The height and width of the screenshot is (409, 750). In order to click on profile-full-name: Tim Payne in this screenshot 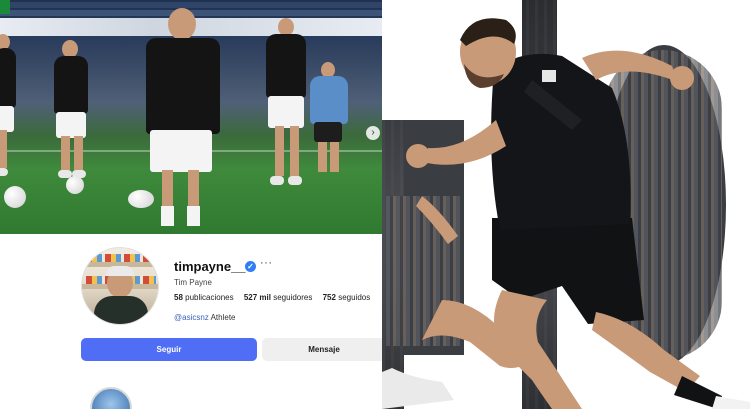, I will do `click(193, 282)`.